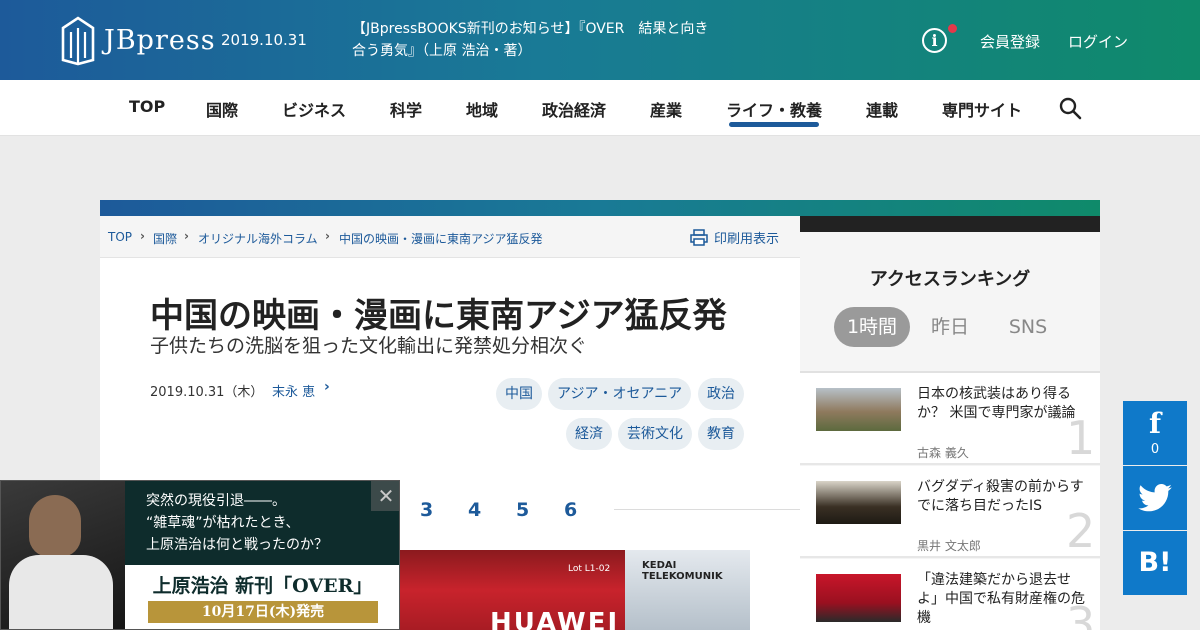 This screenshot has height=630, width=1200. Describe the element at coordinates (482, 109) in the screenshot. I see `nav-item-region: 地域` at that location.